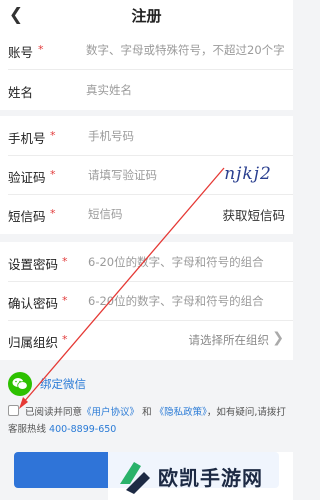 This screenshot has width=320, height=500. What do you see at coordinates (27, 216) in the screenshot?
I see `sms-label: 短信码` at bounding box center [27, 216].